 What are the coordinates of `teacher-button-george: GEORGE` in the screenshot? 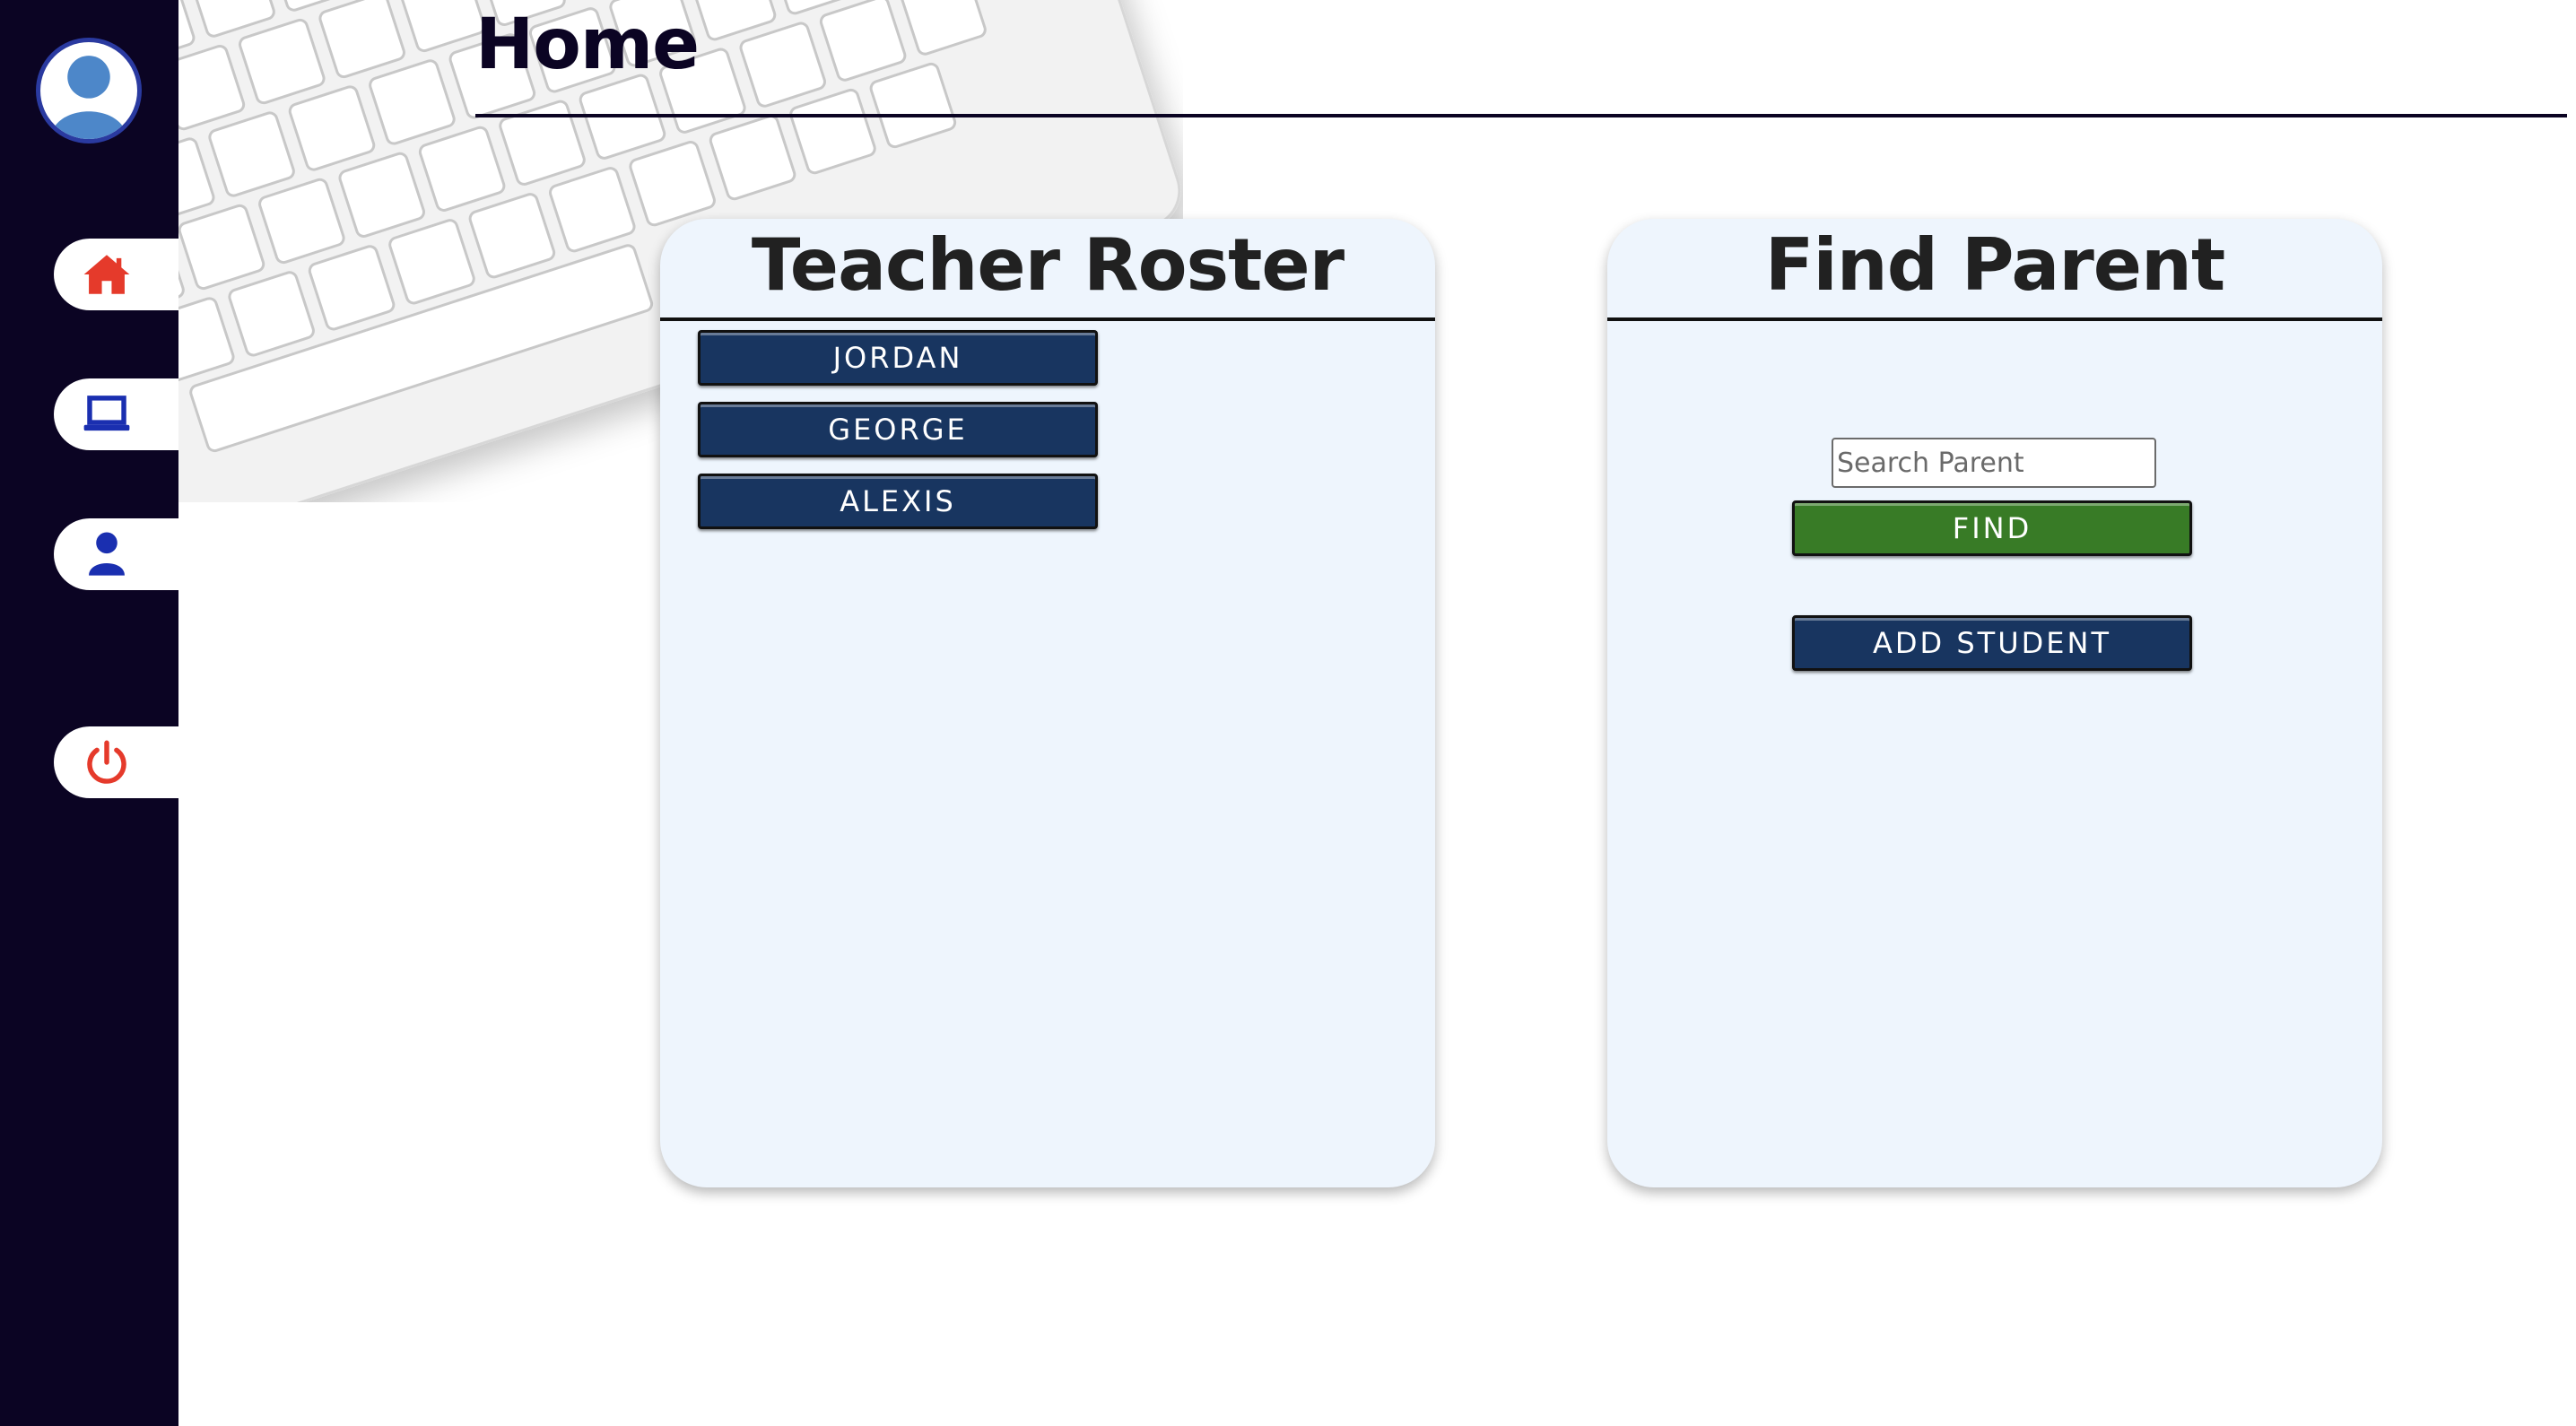 It's located at (898, 430).